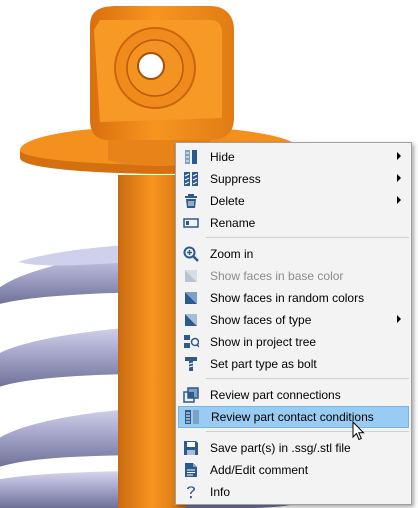  I want to click on part-connections-icon, so click(191, 395).